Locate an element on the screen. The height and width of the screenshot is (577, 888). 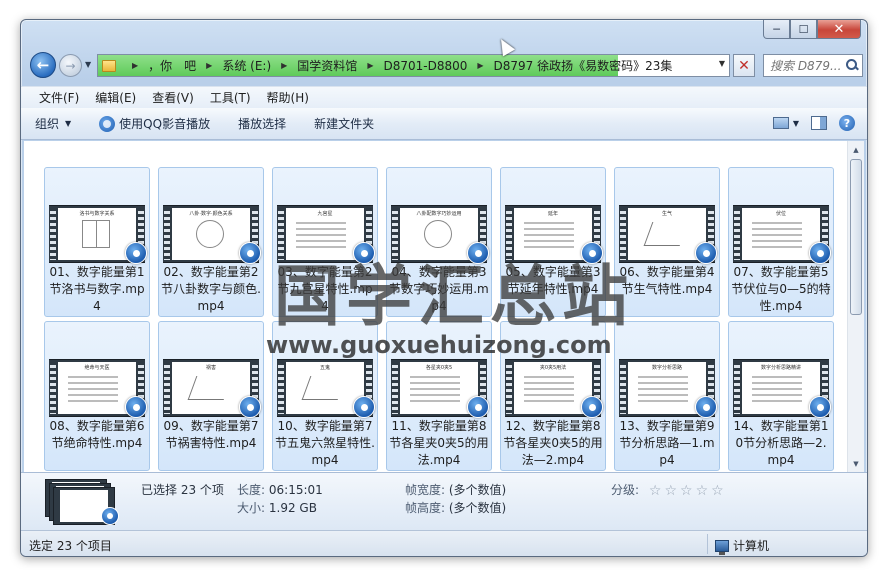
slide-title: 洛书与数字关系 is located at coordinates (97, 214).